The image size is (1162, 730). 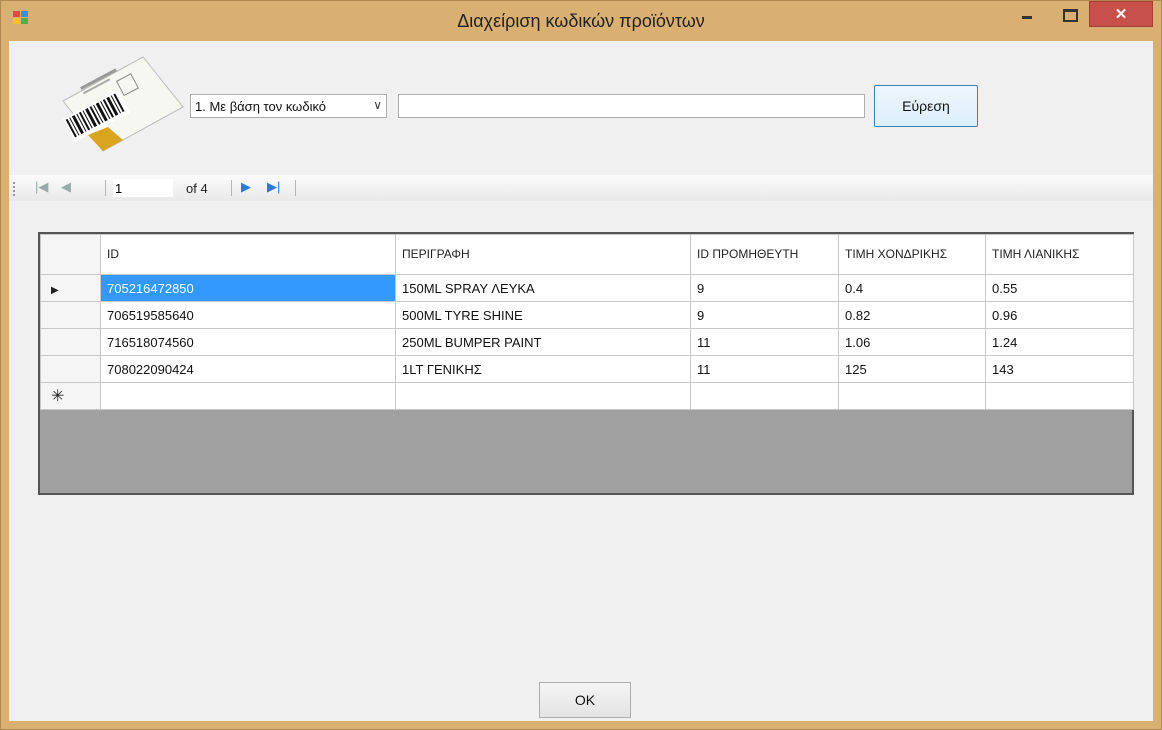 What do you see at coordinates (1059, 342) in the screenshot?
I see `cell-retail-price: 1.24` at bounding box center [1059, 342].